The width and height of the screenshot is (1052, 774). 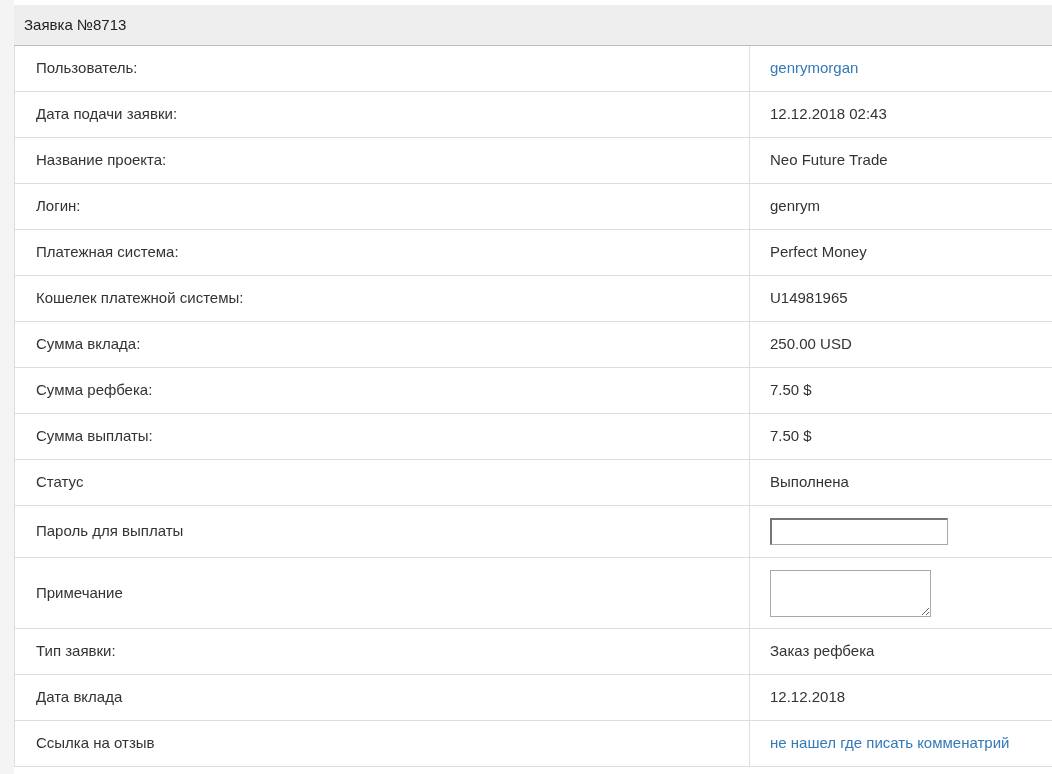 What do you see at coordinates (101, 160) in the screenshot?
I see `field-label: Название проекта:` at bounding box center [101, 160].